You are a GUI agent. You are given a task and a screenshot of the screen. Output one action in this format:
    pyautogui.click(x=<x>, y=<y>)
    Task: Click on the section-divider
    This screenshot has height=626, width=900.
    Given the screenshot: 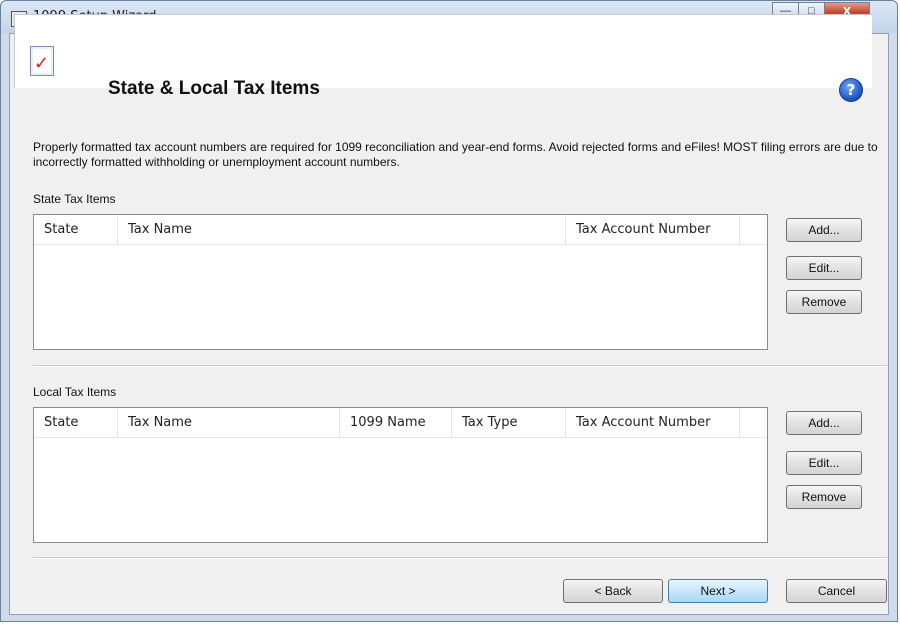 What is the action you would take?
    pyautogui.click(x=460, y=366)
    